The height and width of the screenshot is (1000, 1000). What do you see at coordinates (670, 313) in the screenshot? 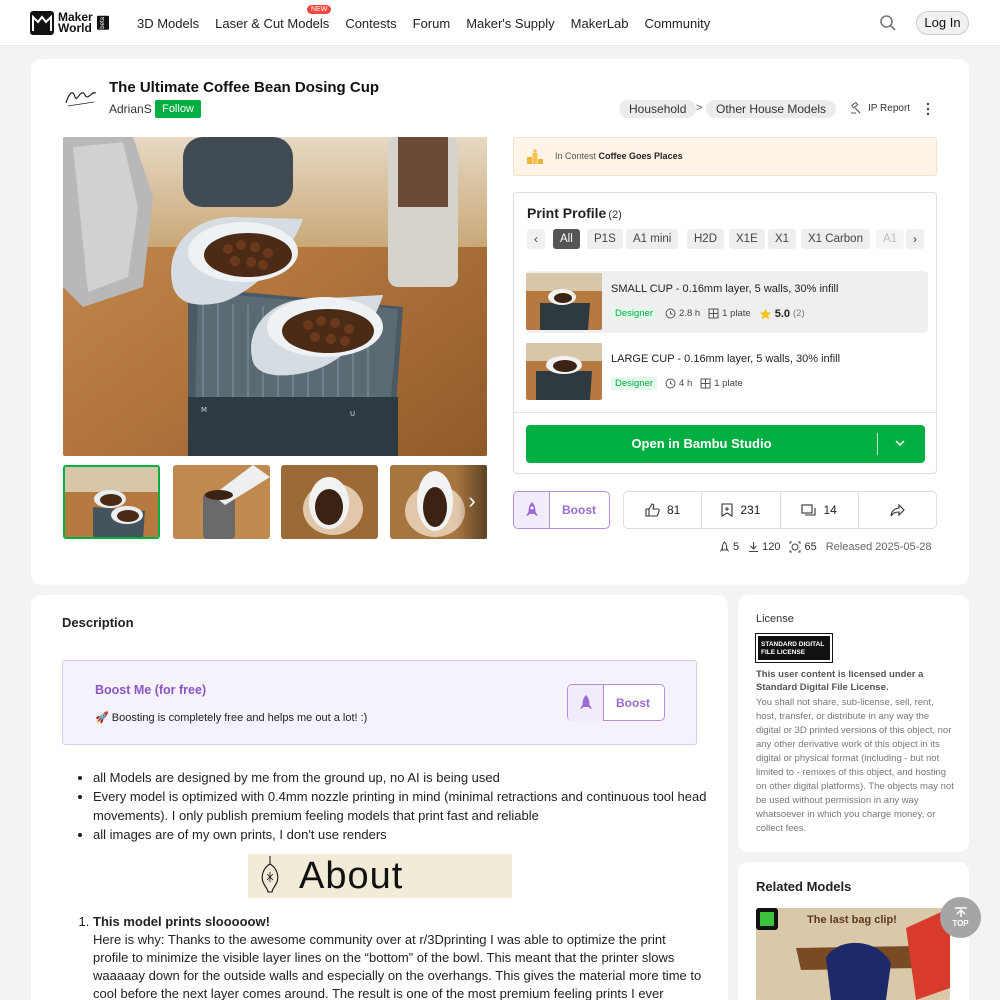
I see `clock-icon` at bounding box center [670, 313].